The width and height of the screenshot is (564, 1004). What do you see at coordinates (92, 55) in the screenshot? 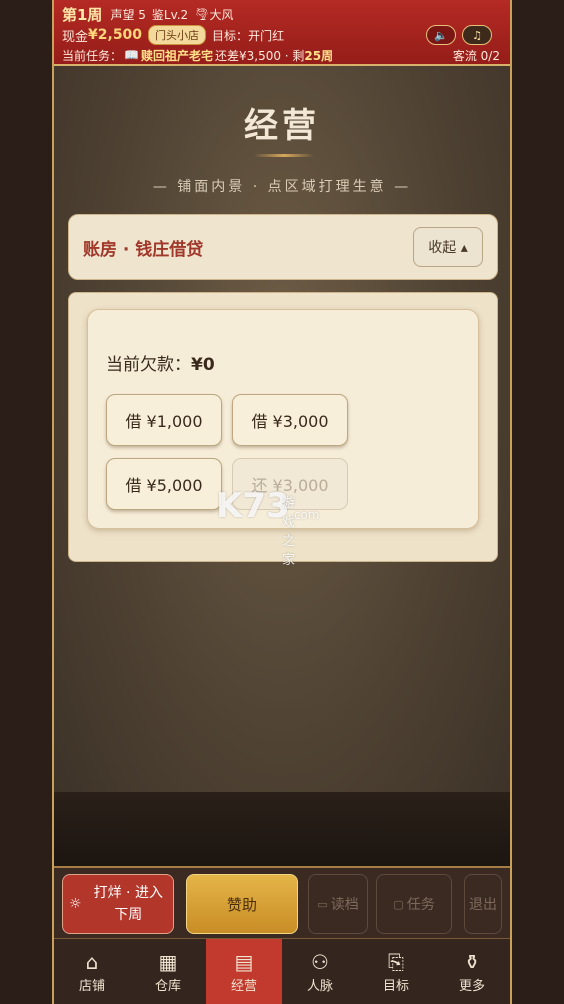
I see `task-label: 当前任务：` at bounding box center [92, 55].